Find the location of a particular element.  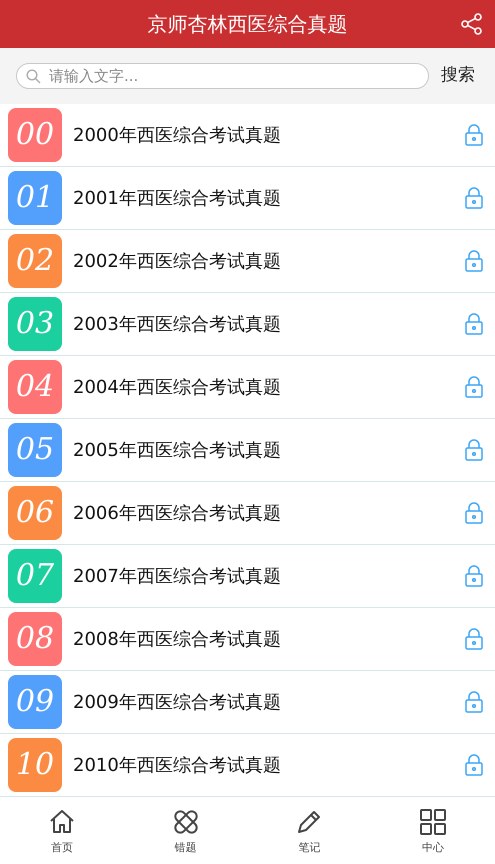

tab-button: 错题 is located at coordinates (186, 832).